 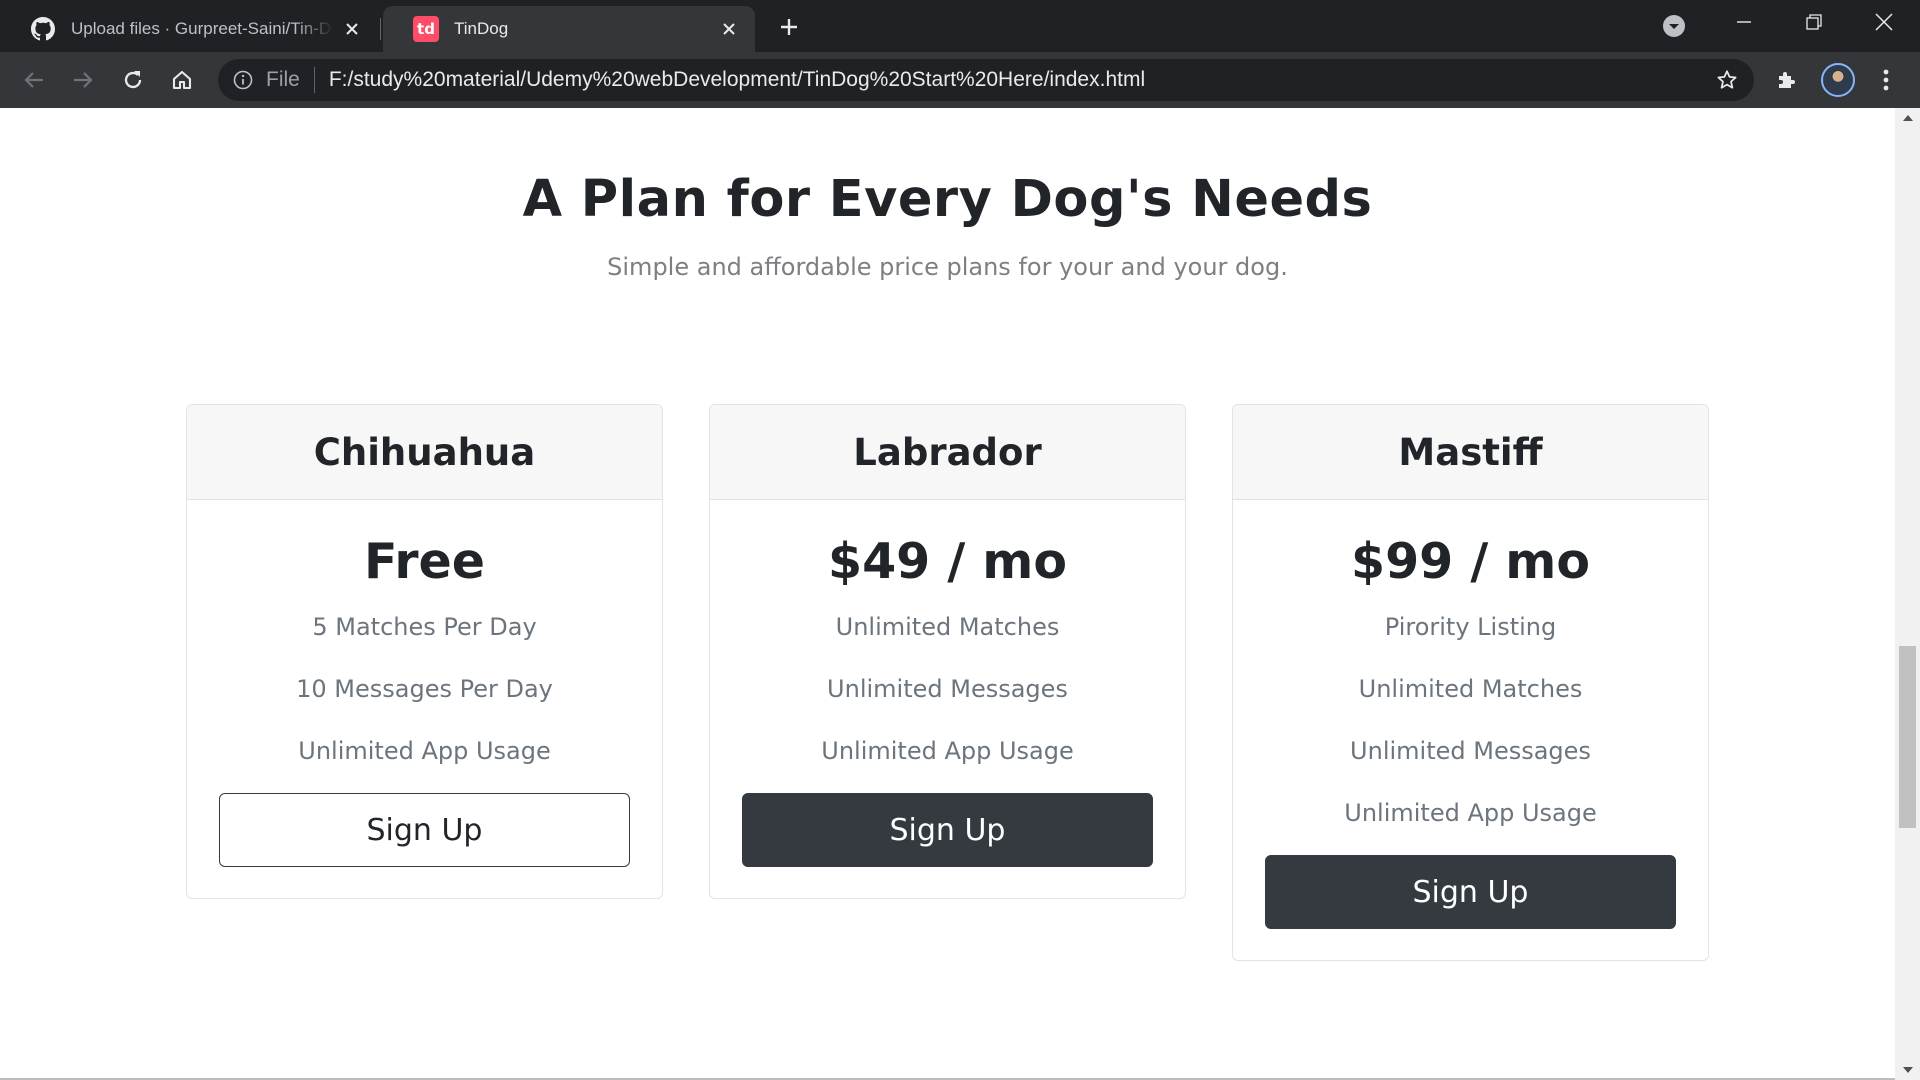 I want to click on plan-feature: Pirority Listing, so click(x=1470, y=627).